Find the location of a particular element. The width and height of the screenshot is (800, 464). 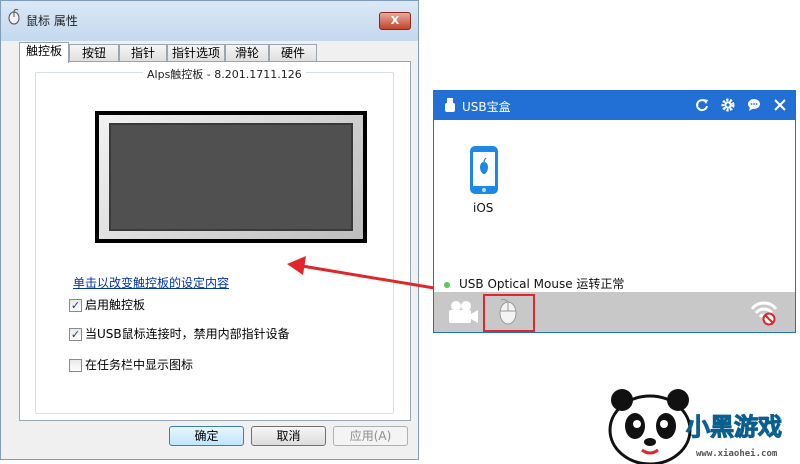

gear-icon is located at coordinates (728, 105).